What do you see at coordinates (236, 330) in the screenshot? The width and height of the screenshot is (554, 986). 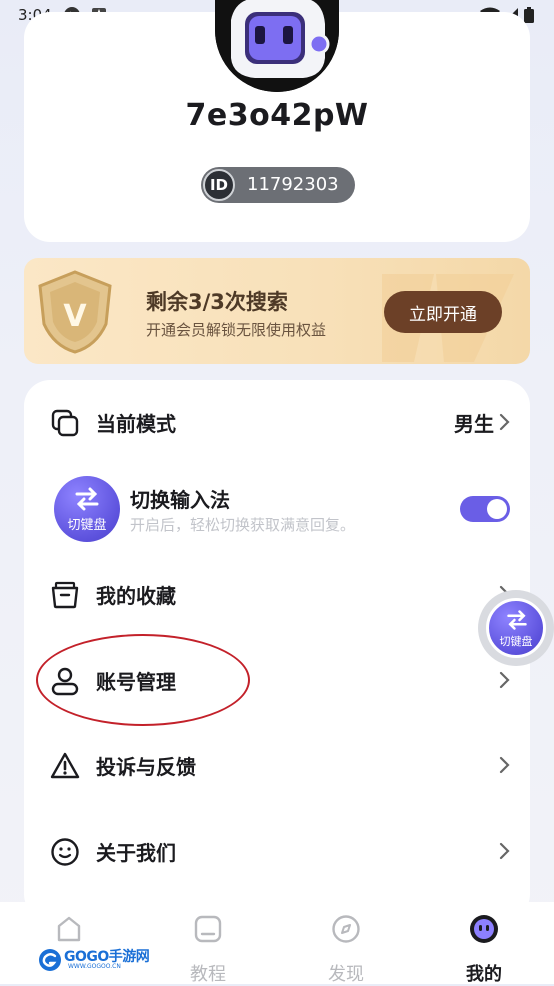 I see `vip-subtitle: 开通会员解锁无限使用权益` at bounding box center [236, 330].